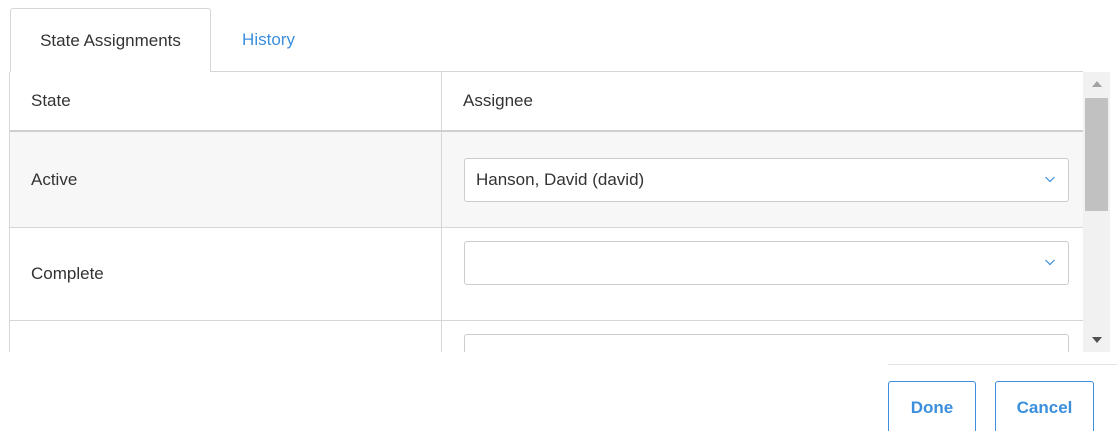  Describe the element at coordinates (1002, 364) in the screenshot. I see `footer-divider` at that location.